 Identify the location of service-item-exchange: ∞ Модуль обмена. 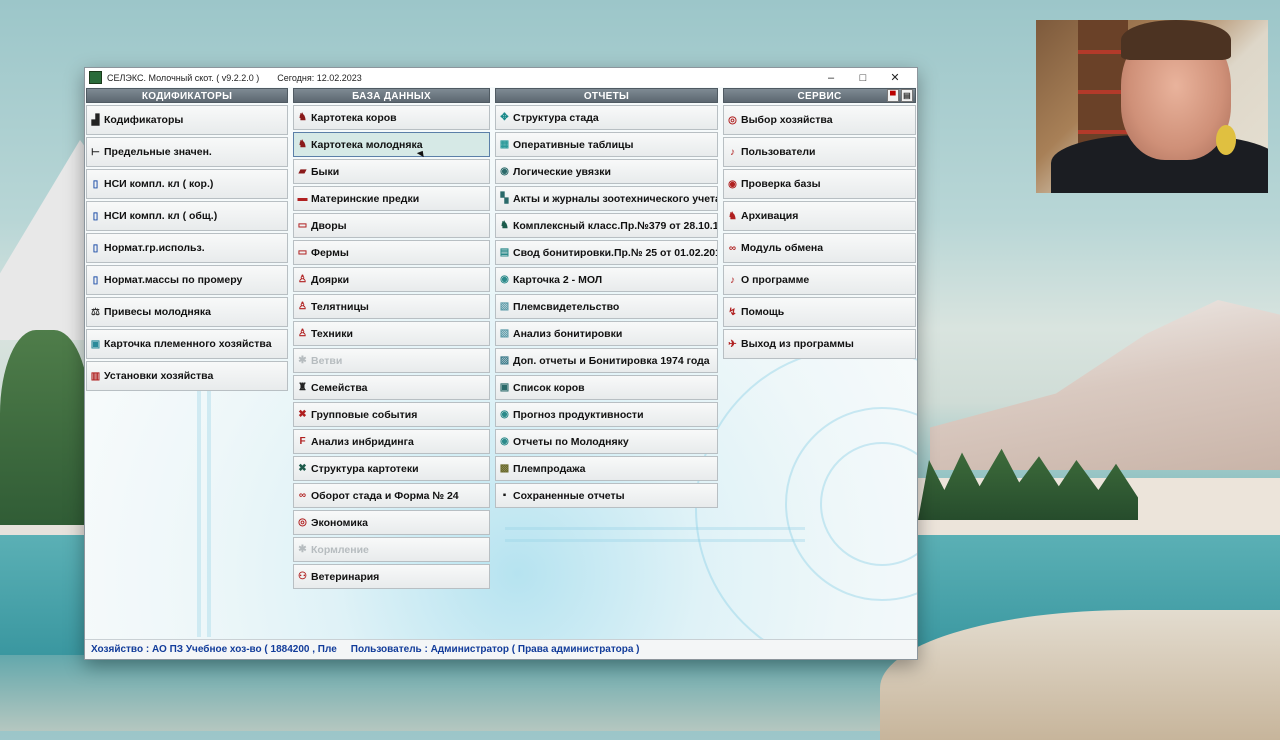
(819, 248).